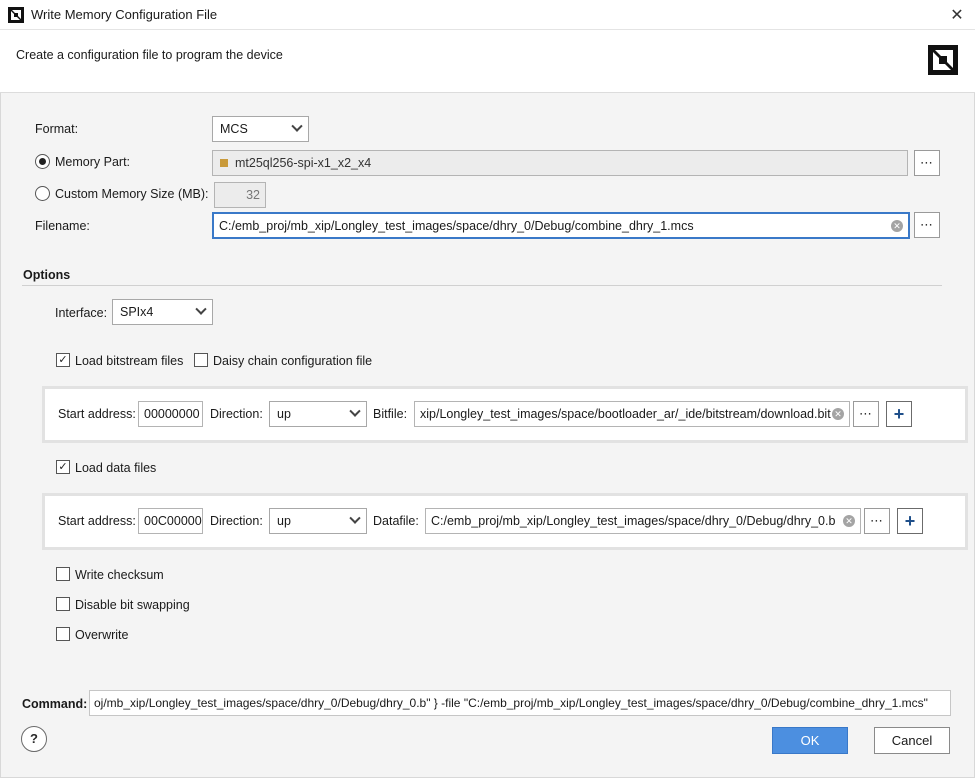  I want to click on data-direction-value: up, so click(284, 521).